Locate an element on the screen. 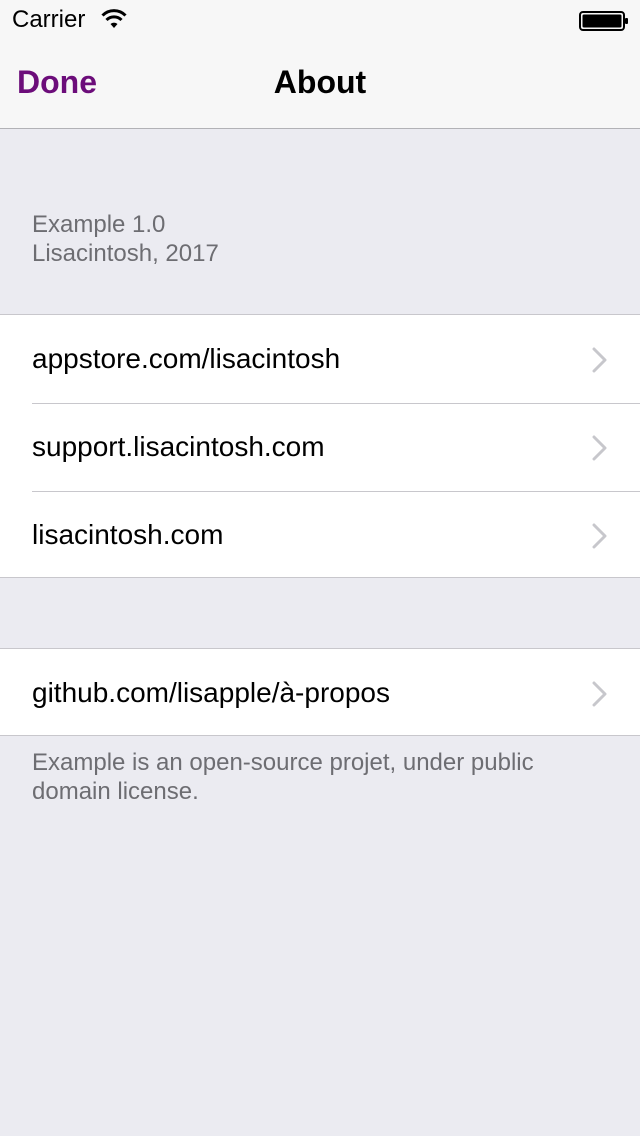 Image resolution: width=640 pixels, height=1136 pixels. link-label: support.lisacintosh.com is located at coordinates (178, 446).